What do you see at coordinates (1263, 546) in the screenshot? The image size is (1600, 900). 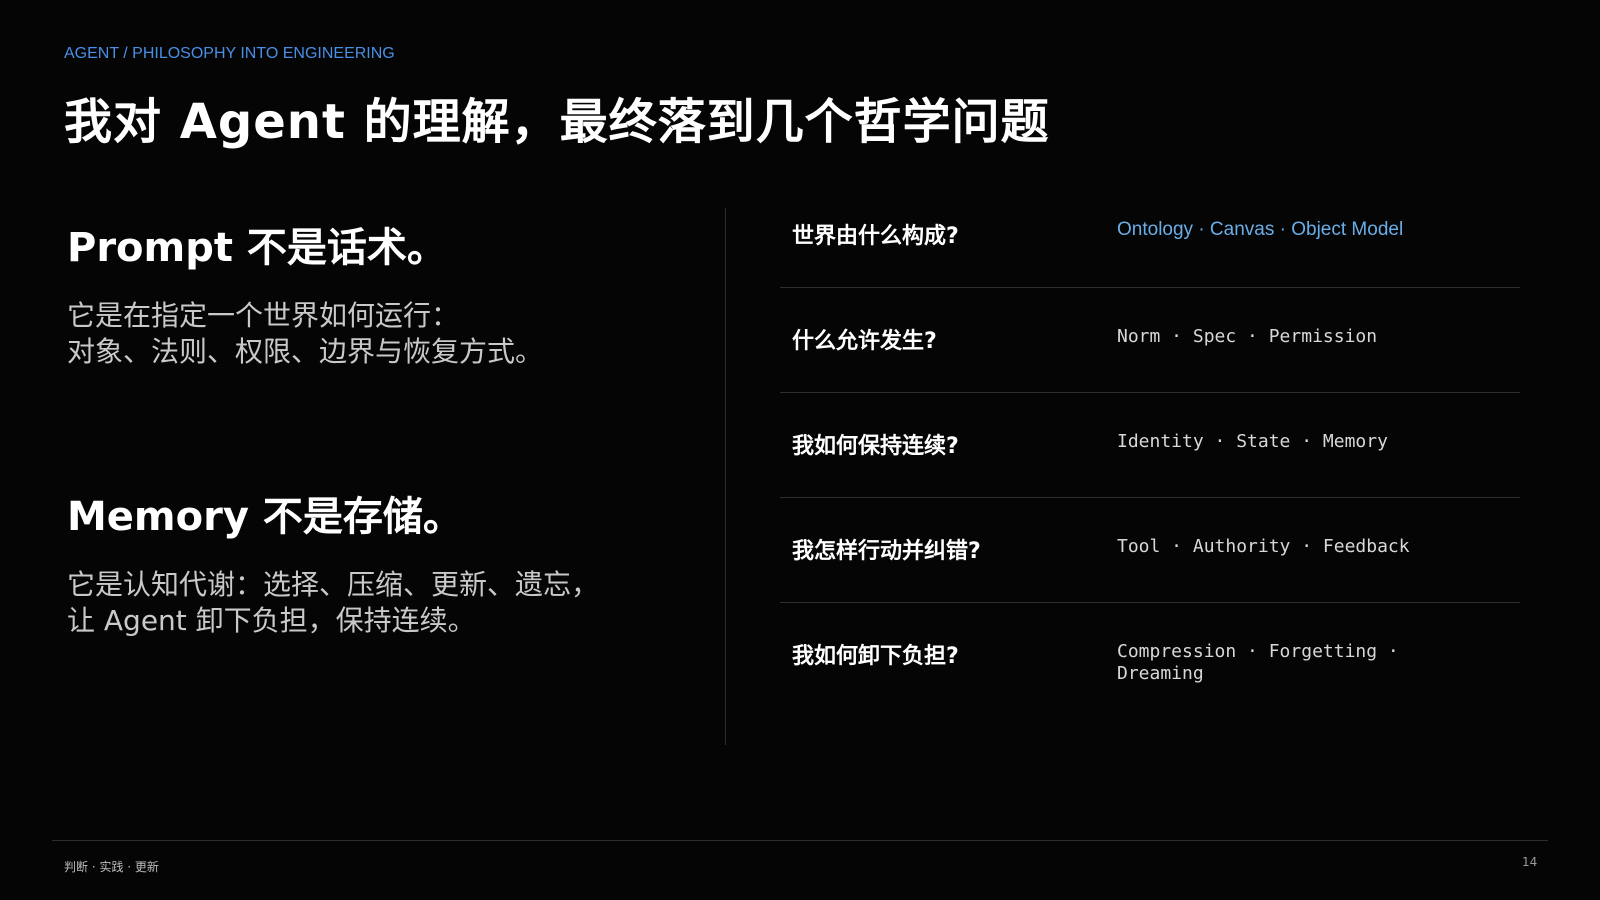 I see `question-concepts: Tool · Authority · Feedback` at bounding box center [1263, 546].